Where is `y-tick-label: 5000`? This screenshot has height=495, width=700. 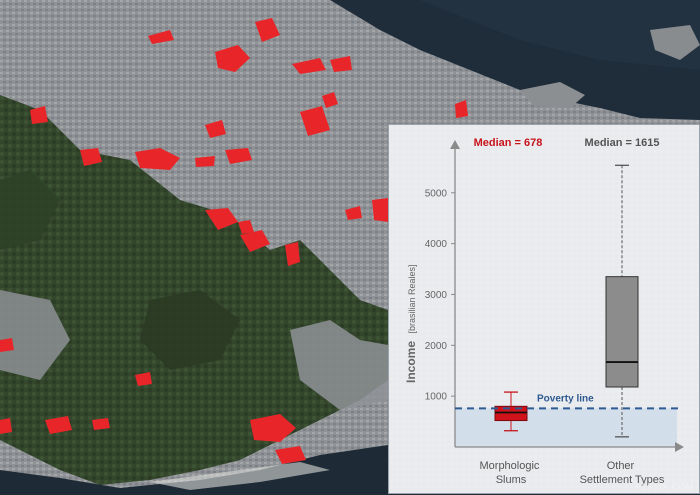 y-tick-label: 5000 is located at coordinates (436, 193).